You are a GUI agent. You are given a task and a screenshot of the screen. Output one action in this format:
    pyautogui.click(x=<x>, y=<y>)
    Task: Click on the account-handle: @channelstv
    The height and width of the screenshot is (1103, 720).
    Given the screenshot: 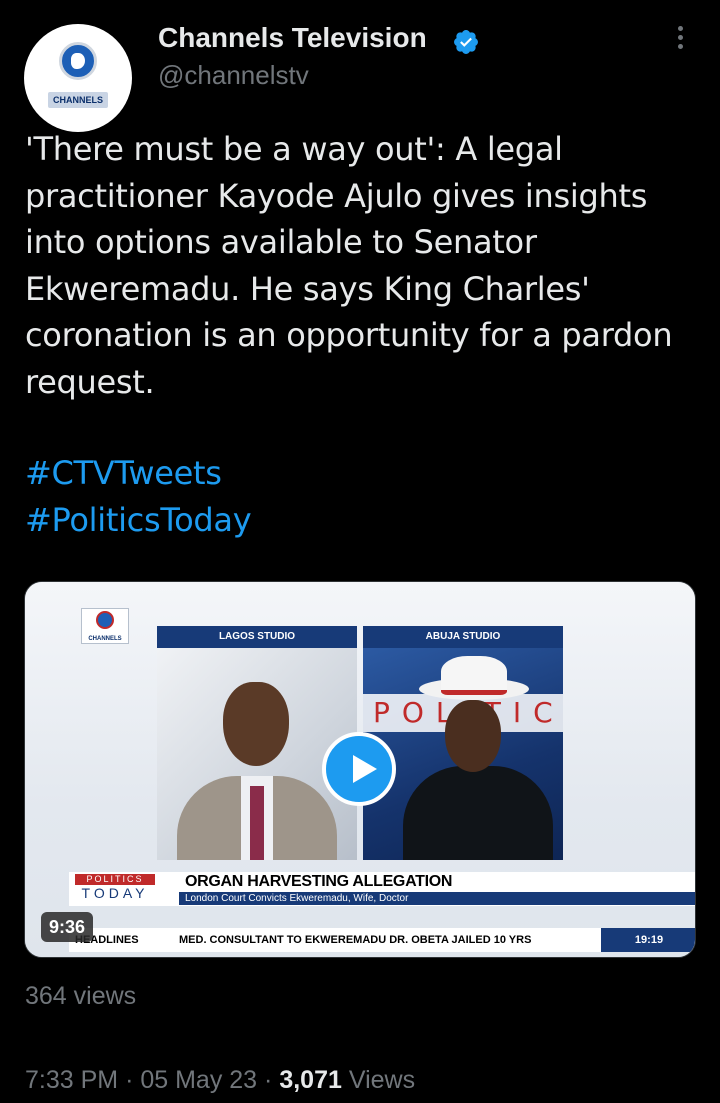 What is the action you would take?
    pyautogui.click(x=233, y=75)
    